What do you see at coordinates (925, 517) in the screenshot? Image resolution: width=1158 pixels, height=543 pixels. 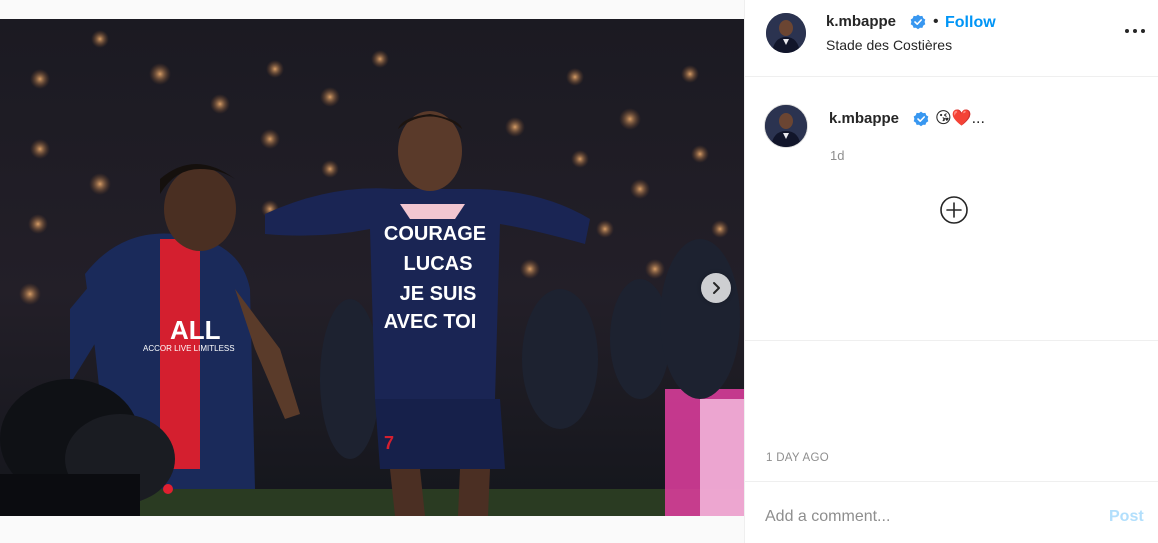 I see `comment-input` at bounding box center [925, 517].